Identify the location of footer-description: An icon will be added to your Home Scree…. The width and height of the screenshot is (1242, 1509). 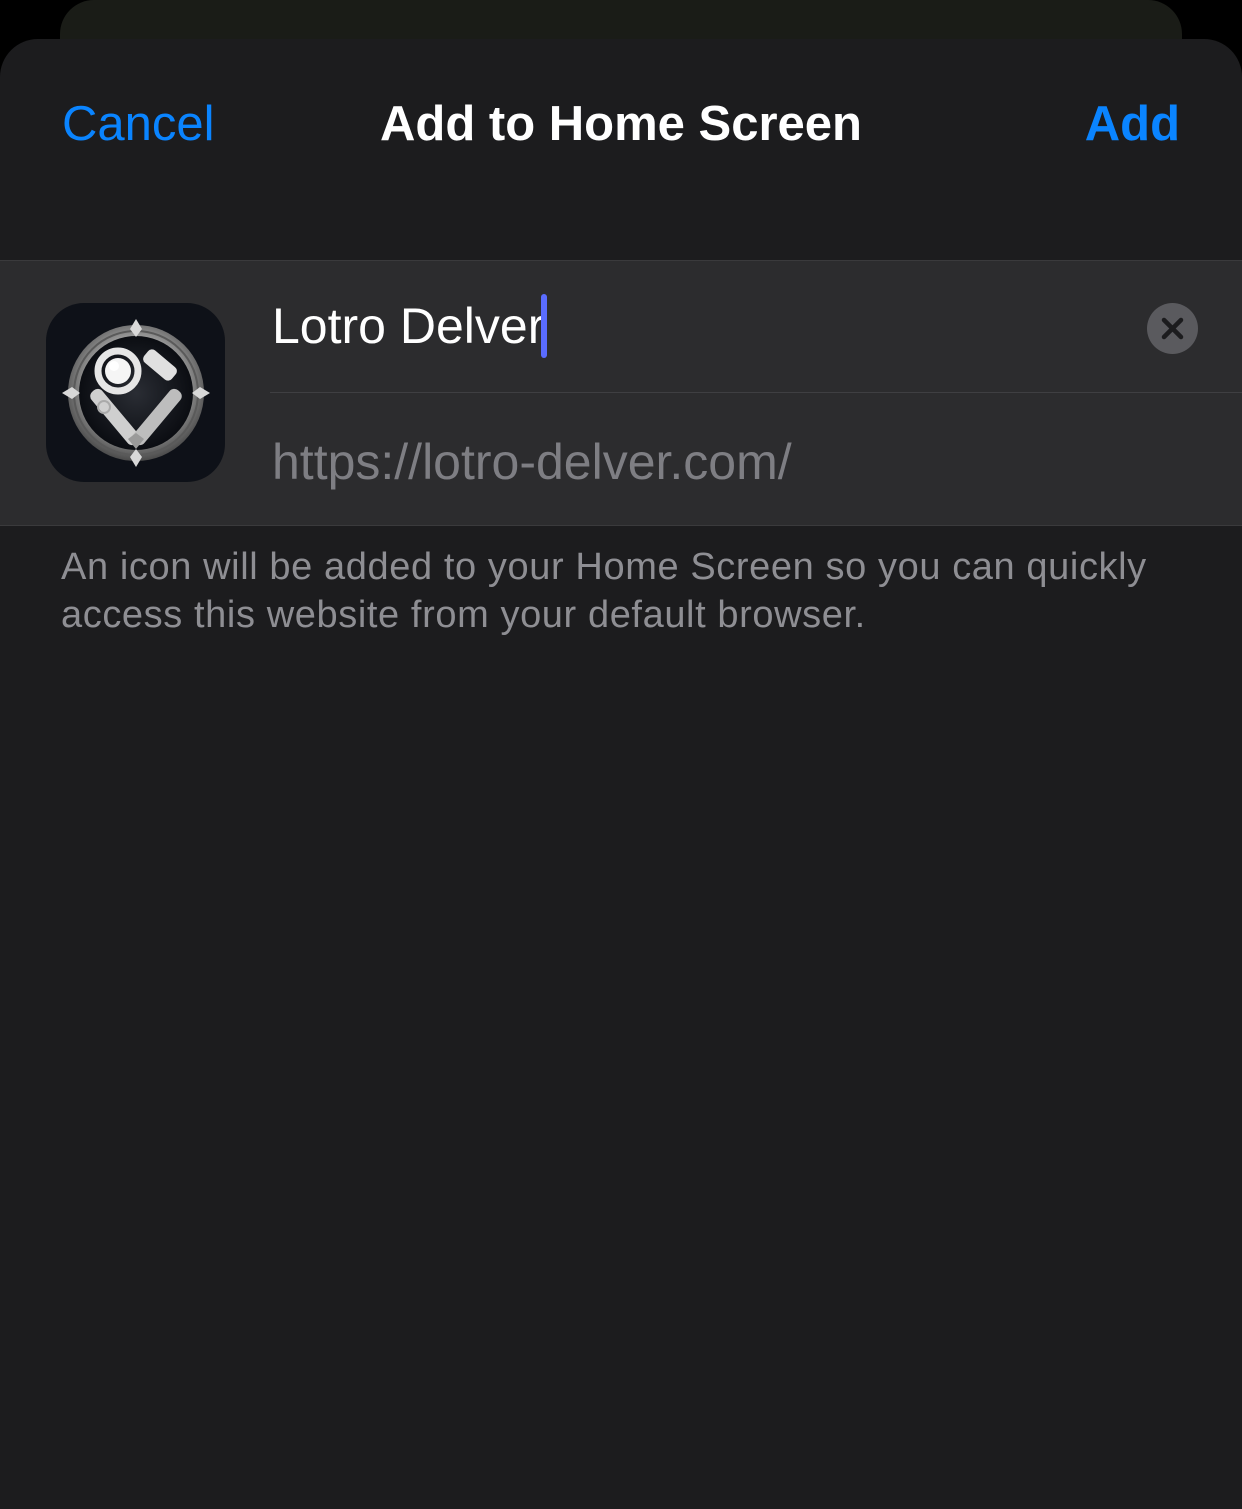
(604, 591).